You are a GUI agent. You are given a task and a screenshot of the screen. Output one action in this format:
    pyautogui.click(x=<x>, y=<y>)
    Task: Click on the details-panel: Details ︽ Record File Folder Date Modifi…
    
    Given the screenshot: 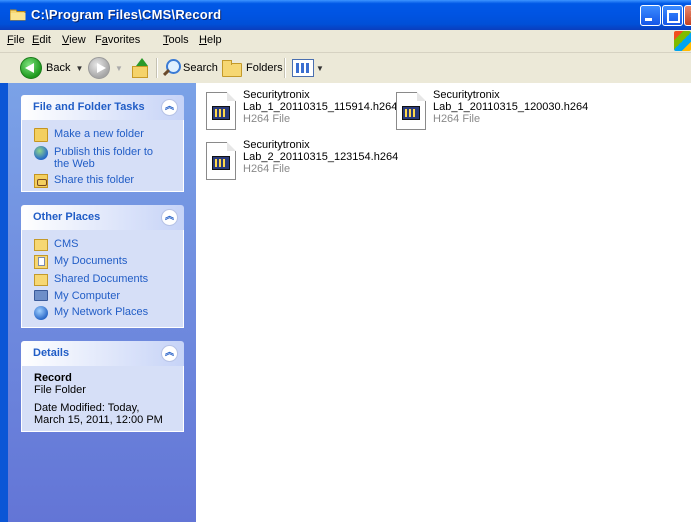 What is the action you would take?
    pyautogui.click(x=102, y=386)
    